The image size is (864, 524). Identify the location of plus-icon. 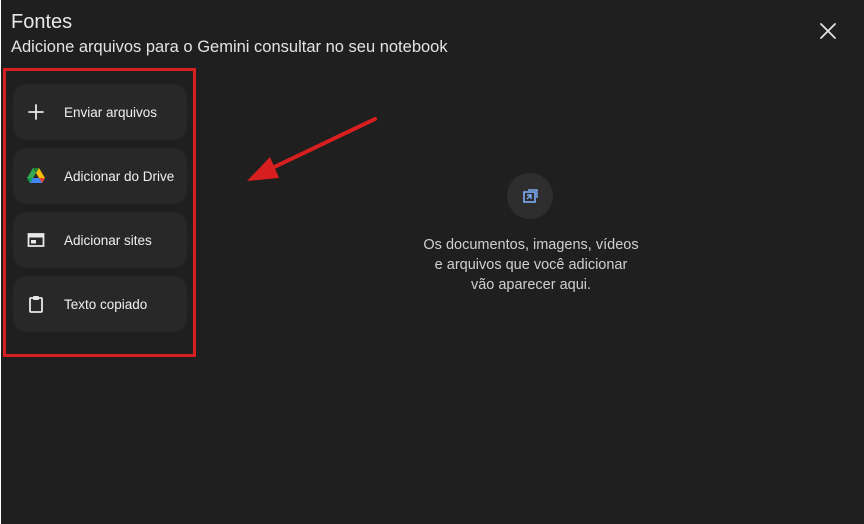
(36, 112).